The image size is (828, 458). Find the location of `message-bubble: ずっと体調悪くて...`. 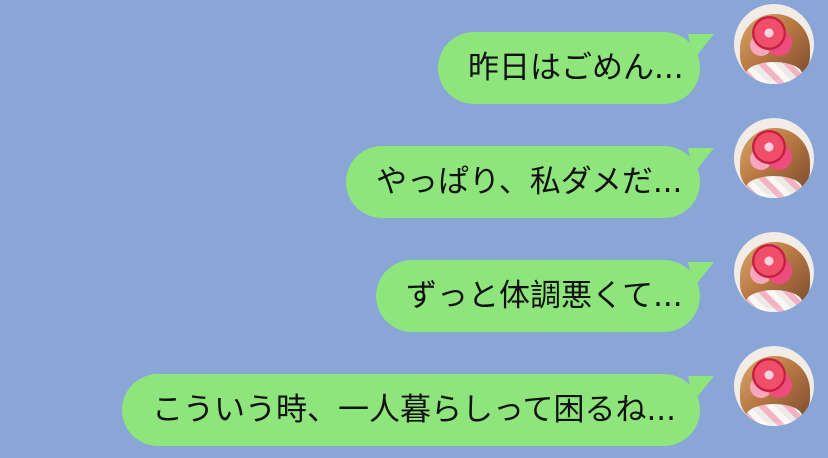

message-bubble: ずっと体調悪くて... is located at coordinates (538, 296).